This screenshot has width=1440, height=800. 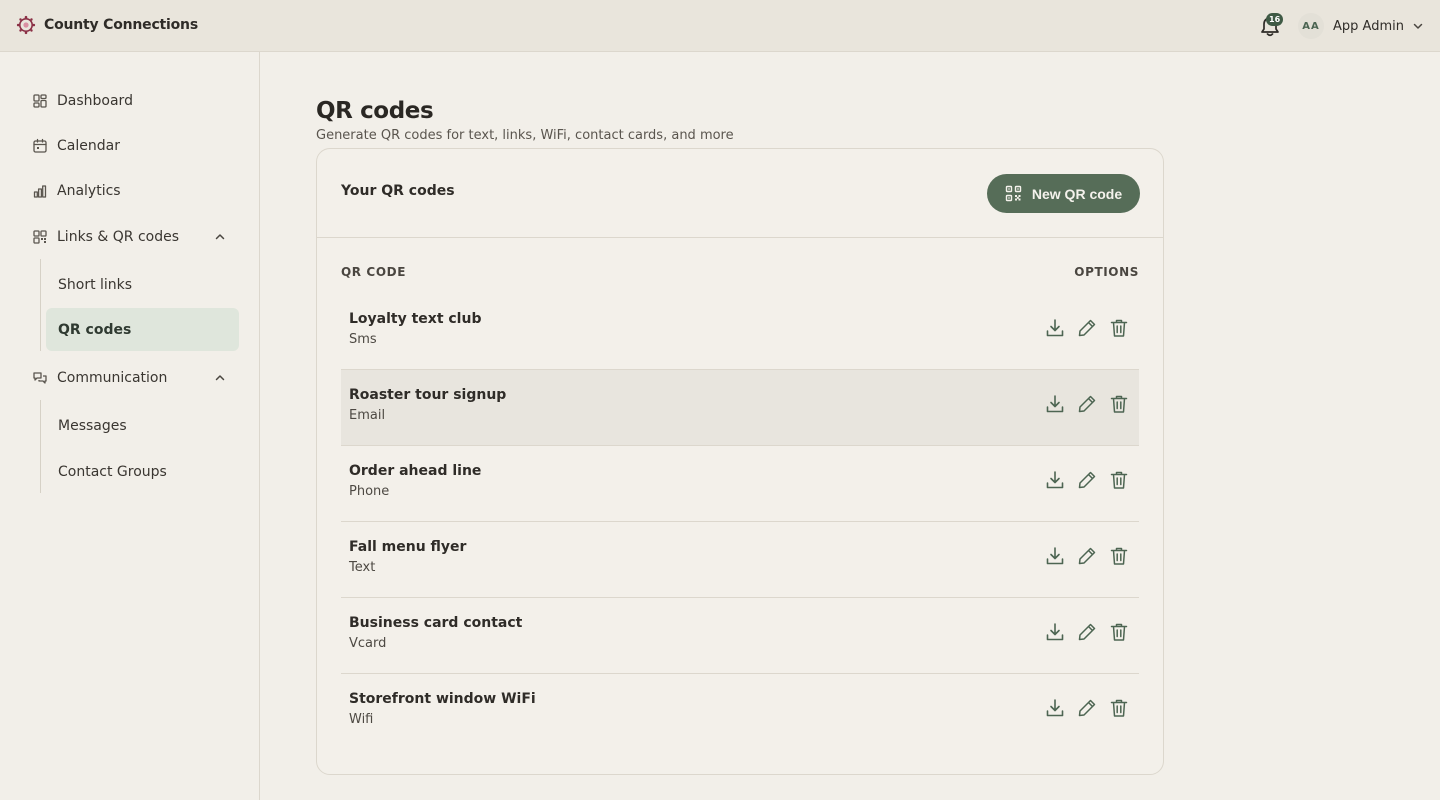 What do you see at coordinates (375, 111) in the screenshot?
I see `page-title: QR codes` at bounding box center [375, 111].